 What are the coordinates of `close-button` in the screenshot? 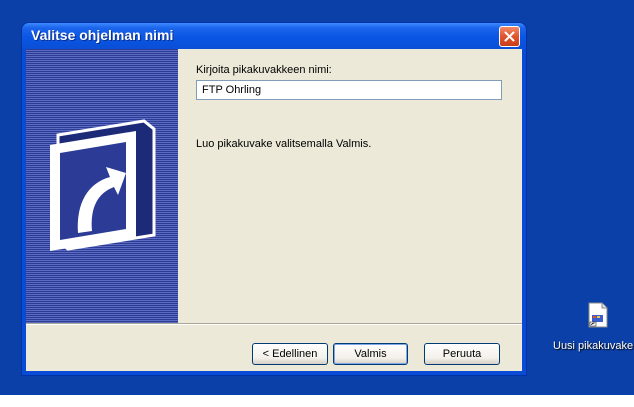 It's located at (509, 36).